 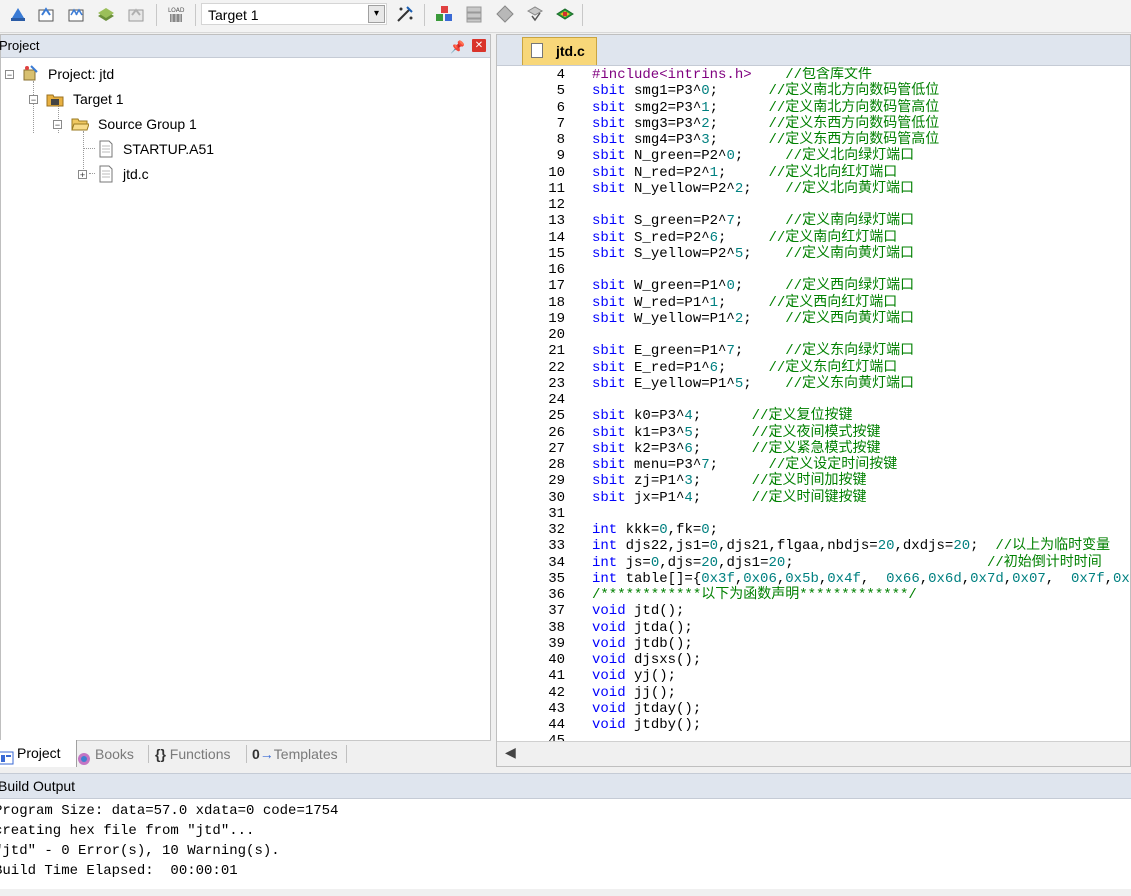 What do you see at coordinates (101, 99) in the screenshot?
I see `tree-item-target: − Target 1` at bounding box center [101, 99].